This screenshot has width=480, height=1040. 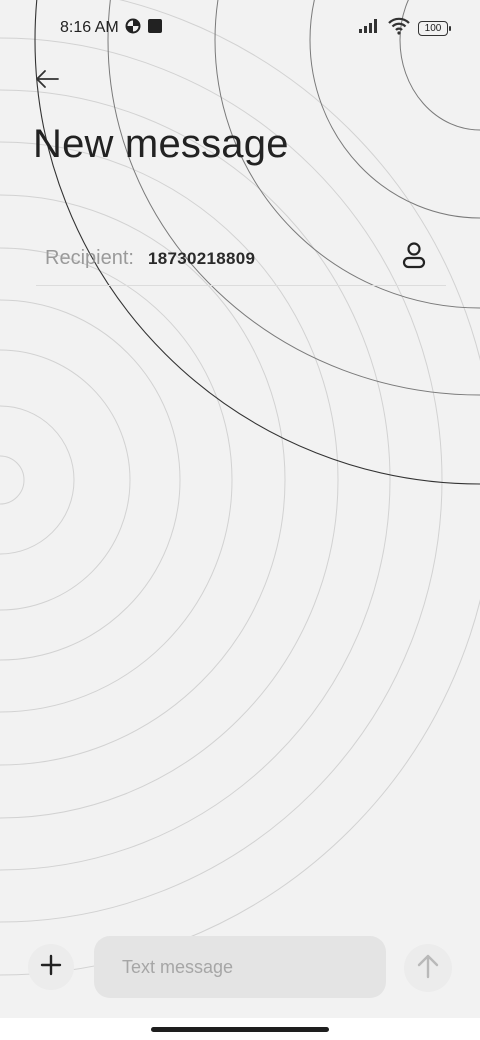 I want to click on send-arrow-icon, so click(x=428, y=968).